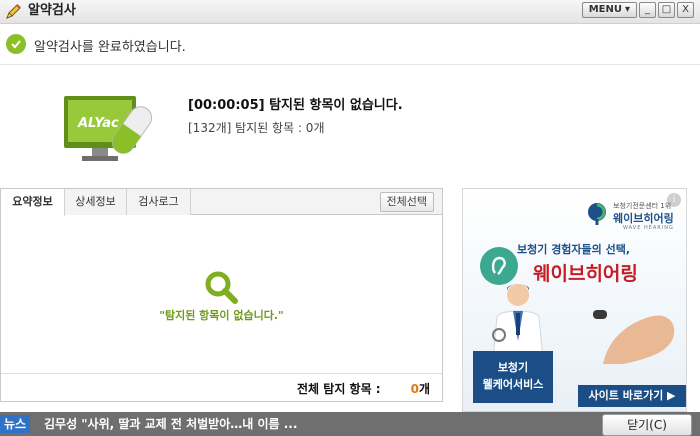 This screenshot has height=436, width=700. What do you see at coordinates (15, 424) in the screenshot?
I see `news-label: 뉴스` at bounding box center [15, 424].